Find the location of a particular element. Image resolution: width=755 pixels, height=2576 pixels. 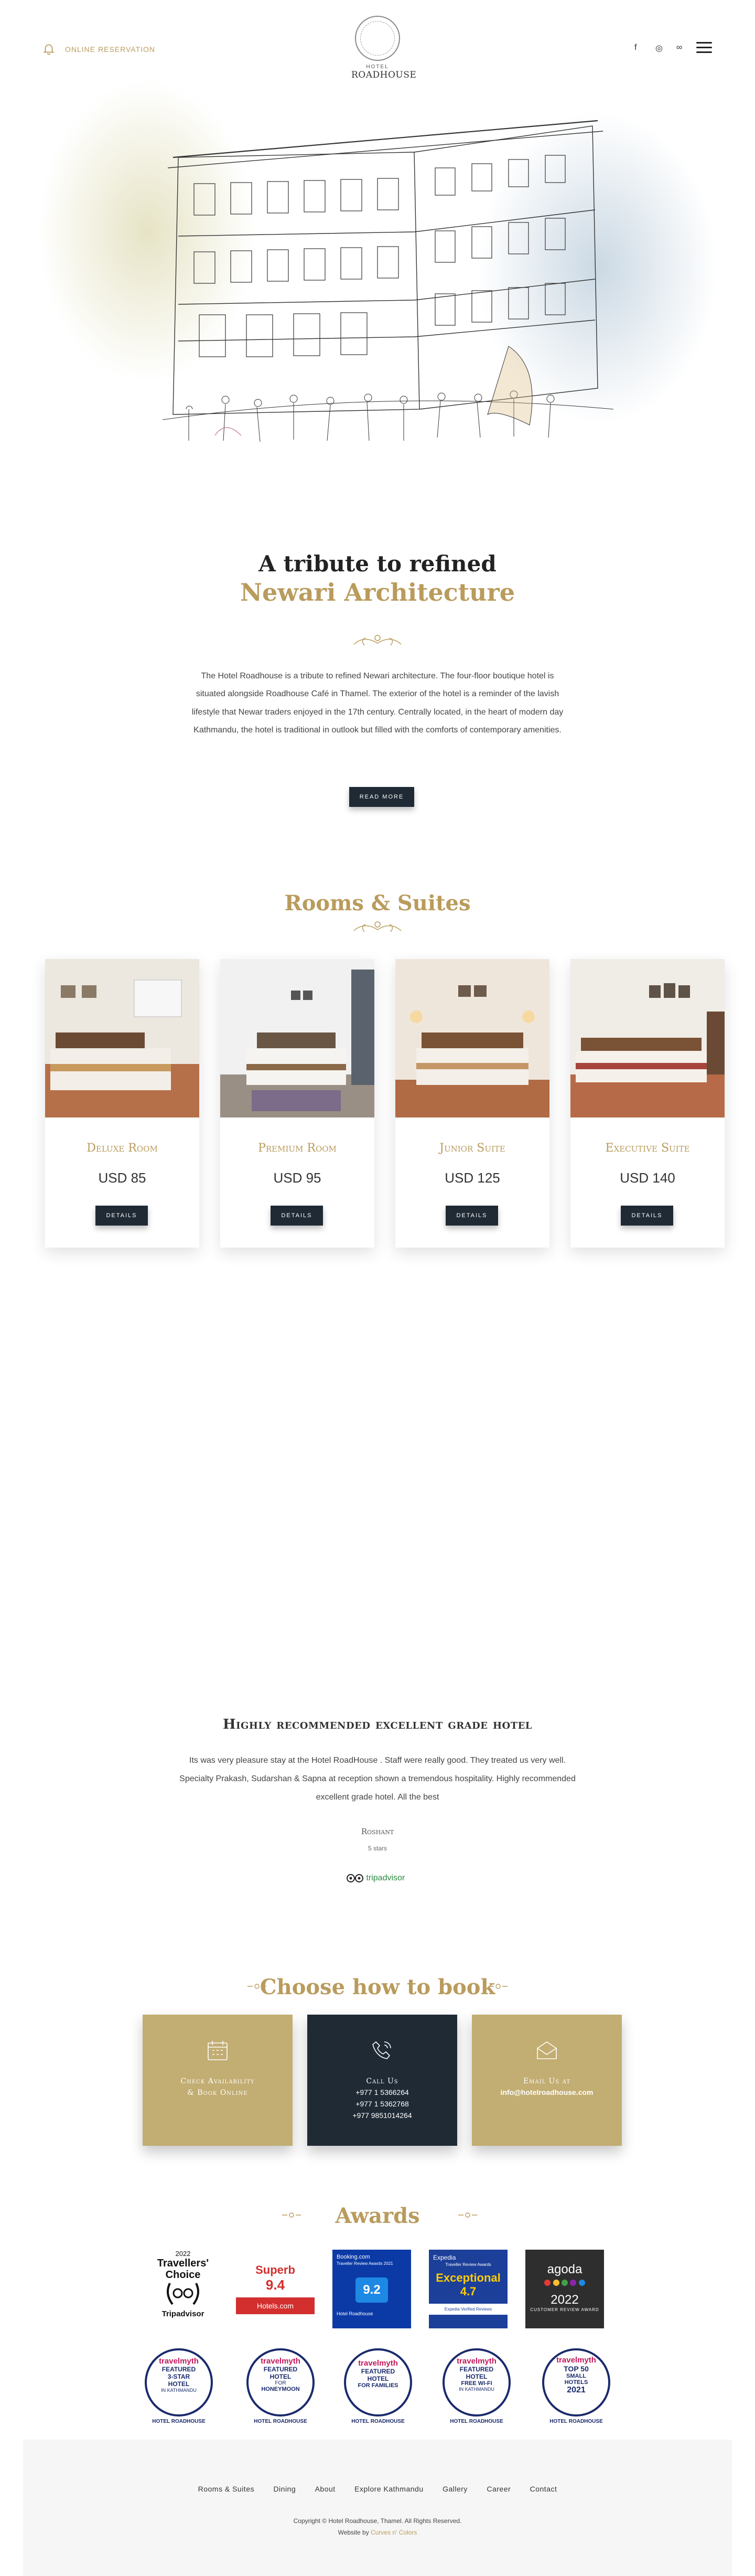

hotel-logo: HOTEL ROADHOUSE is located at coordinates (383, 48).